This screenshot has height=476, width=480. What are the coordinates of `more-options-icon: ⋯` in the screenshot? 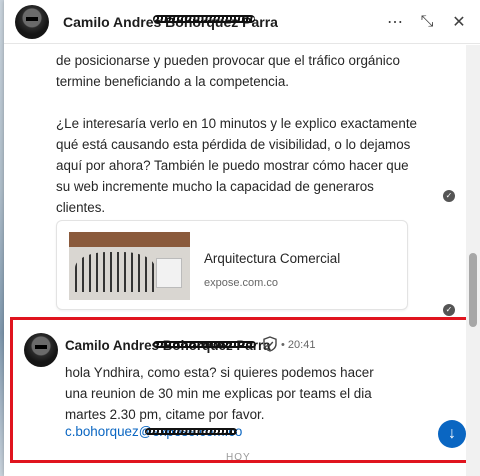 It's located at (395, 22).